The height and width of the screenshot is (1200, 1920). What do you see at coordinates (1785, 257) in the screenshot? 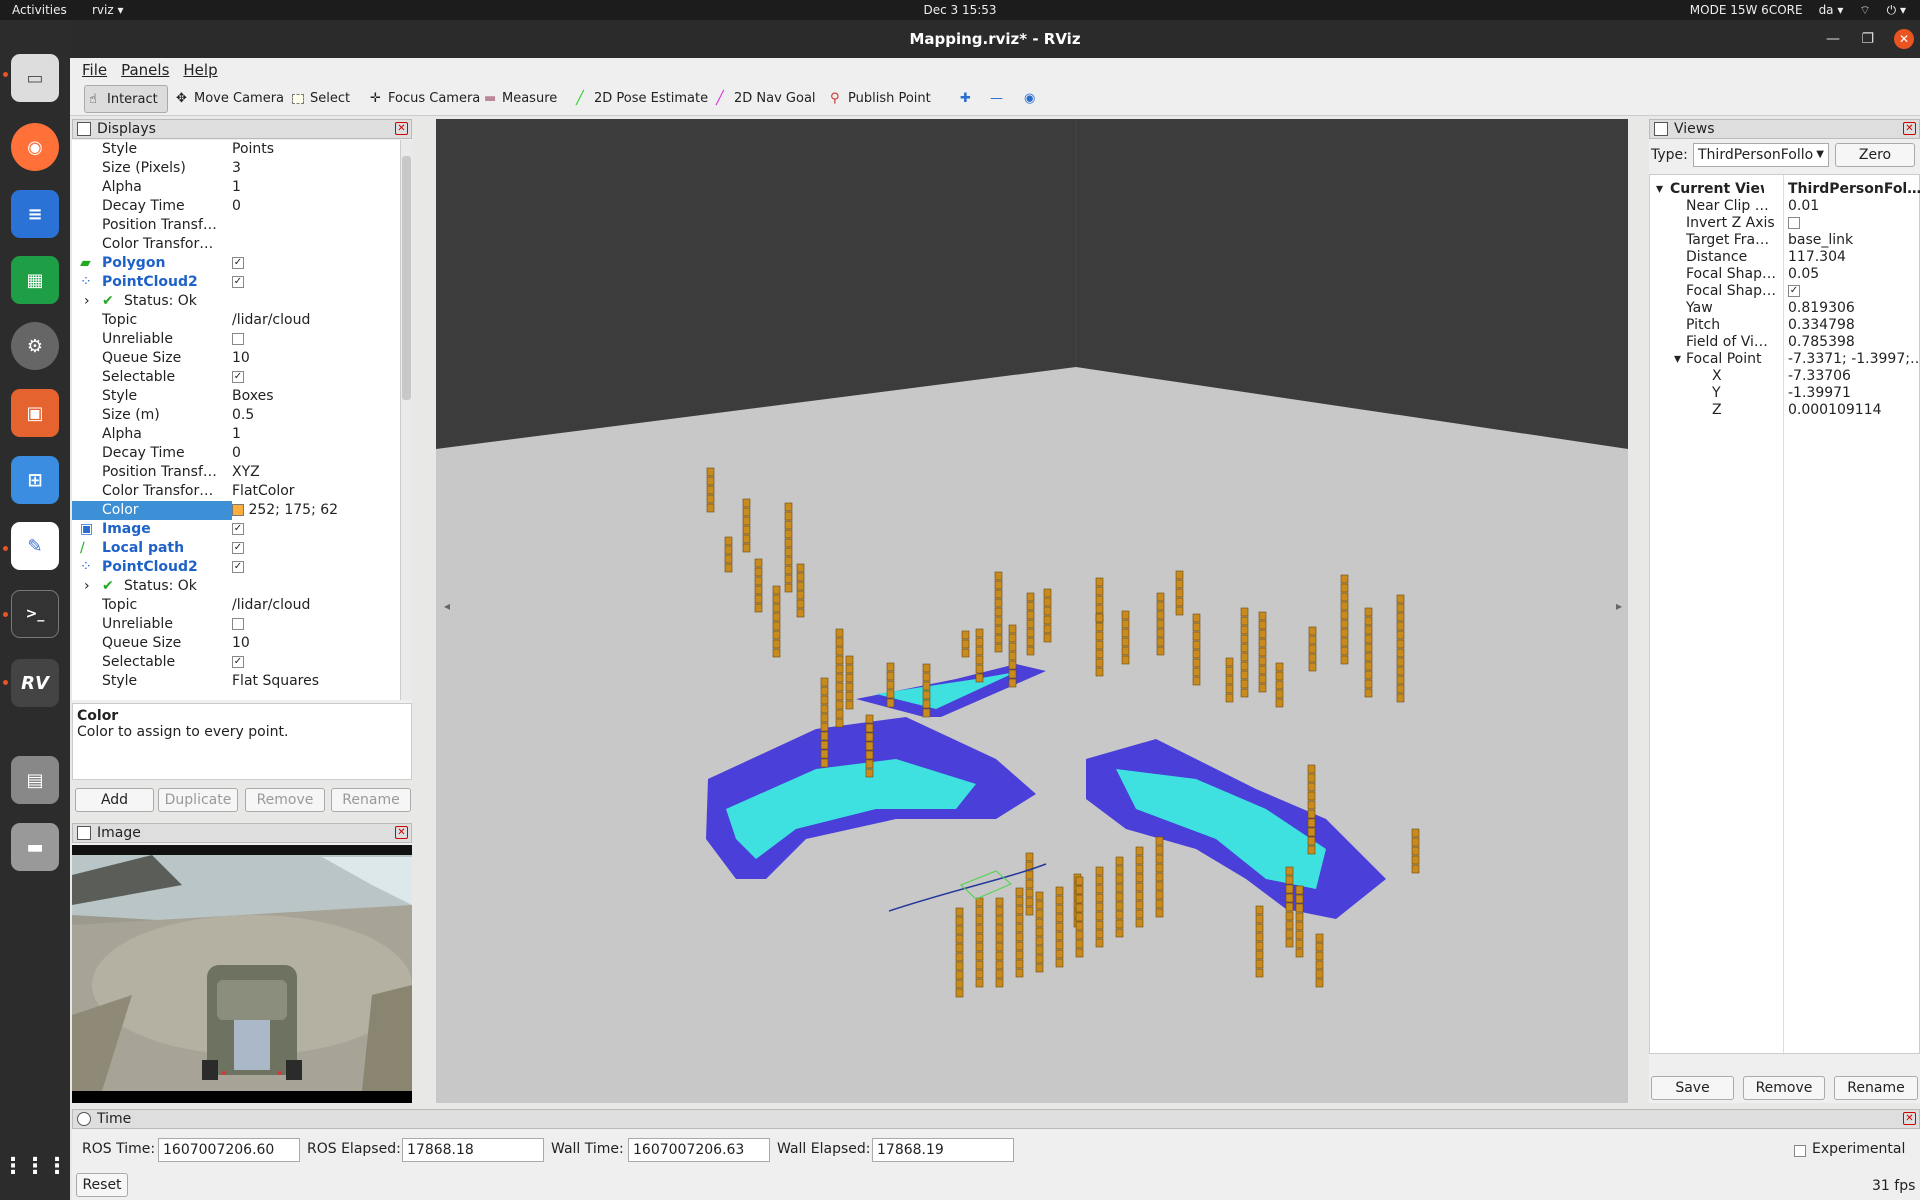
I see `view-prop-row: Distance 117.304` at bounding box center [1785, 257].